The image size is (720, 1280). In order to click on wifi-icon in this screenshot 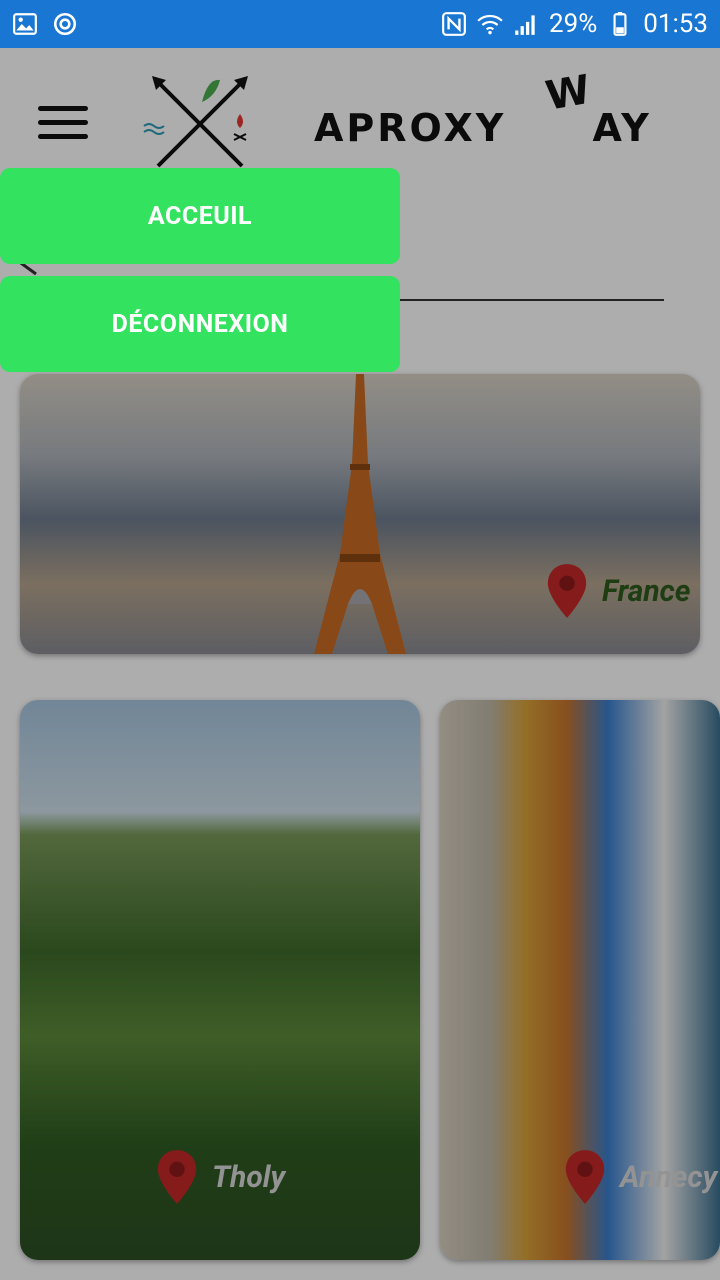, I will do `click(490, 24)`.